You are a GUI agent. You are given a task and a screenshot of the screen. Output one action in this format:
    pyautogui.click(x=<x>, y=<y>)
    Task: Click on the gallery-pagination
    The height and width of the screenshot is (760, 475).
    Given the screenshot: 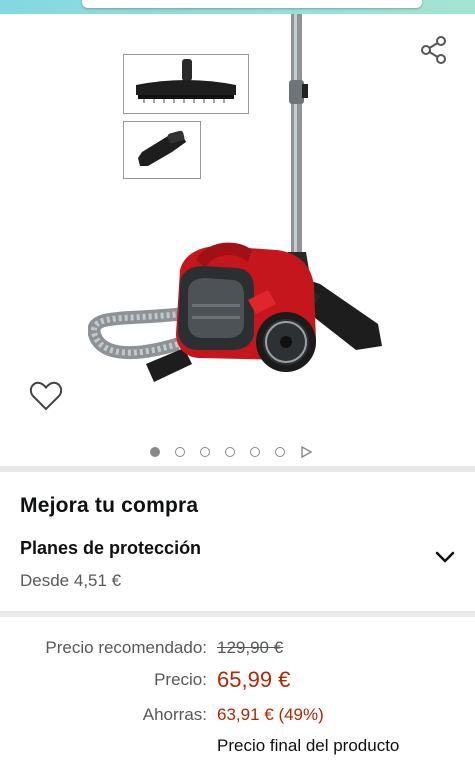 What is the action you would take?
    pyautogui.click(x=231, y=452)
    